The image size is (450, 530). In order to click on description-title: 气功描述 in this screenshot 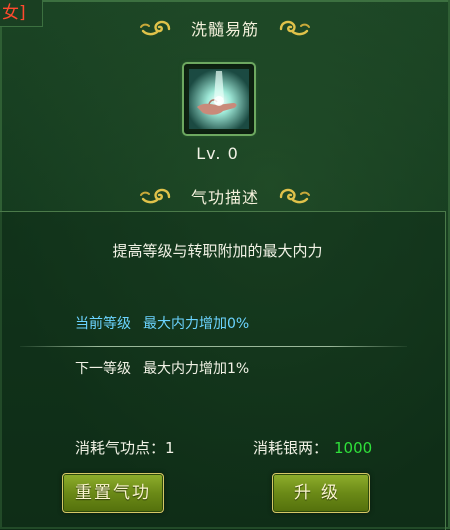, I will do `click(224, 197)`.